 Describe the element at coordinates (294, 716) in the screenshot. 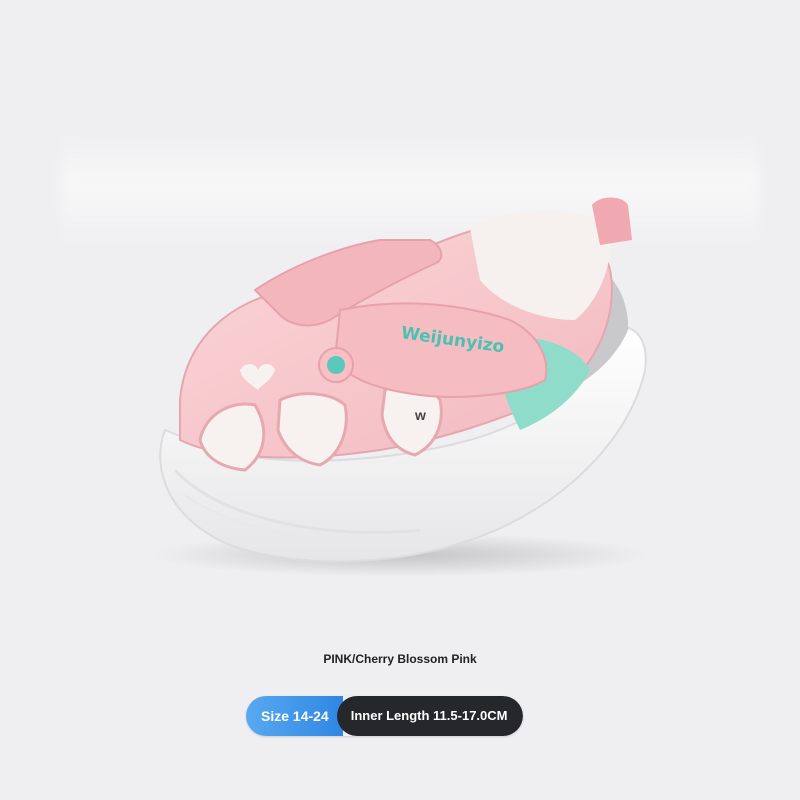

I see `size-range-label: Size 14-24` at that location.